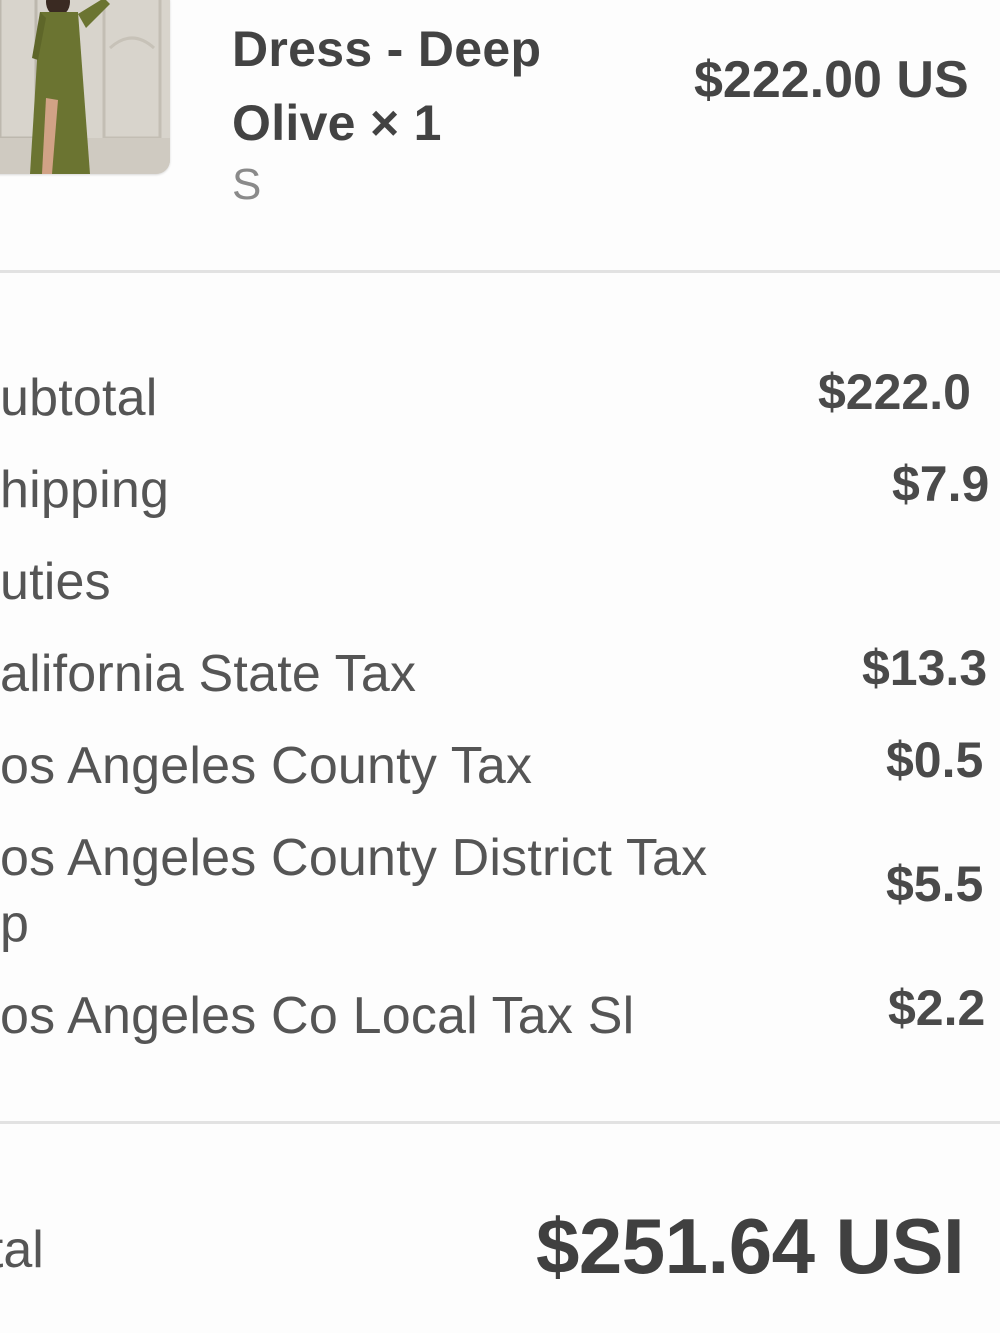 This screenshot has height=1333, width=1000. I want to click on subtotal-label: ubtotal, so click(79, 398).